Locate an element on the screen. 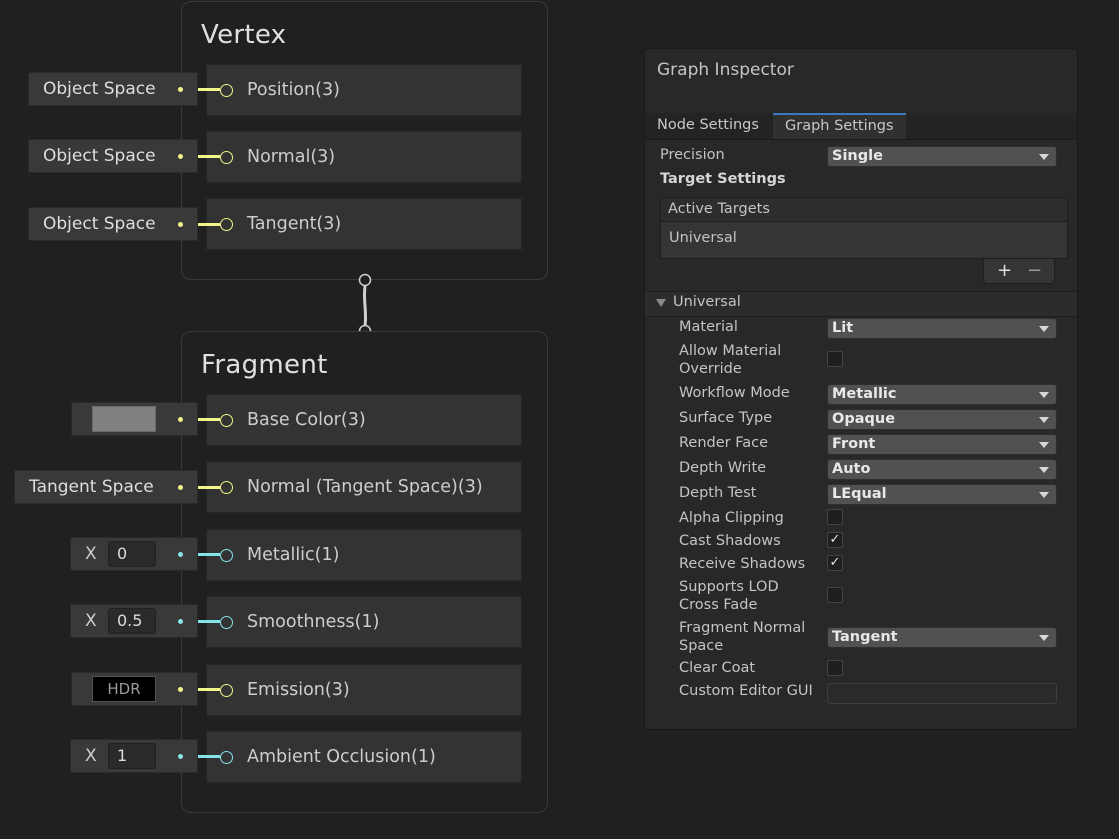 The height and width of the screenshot is (839, 1119). color-swatch is located at coordinates (124, 419).